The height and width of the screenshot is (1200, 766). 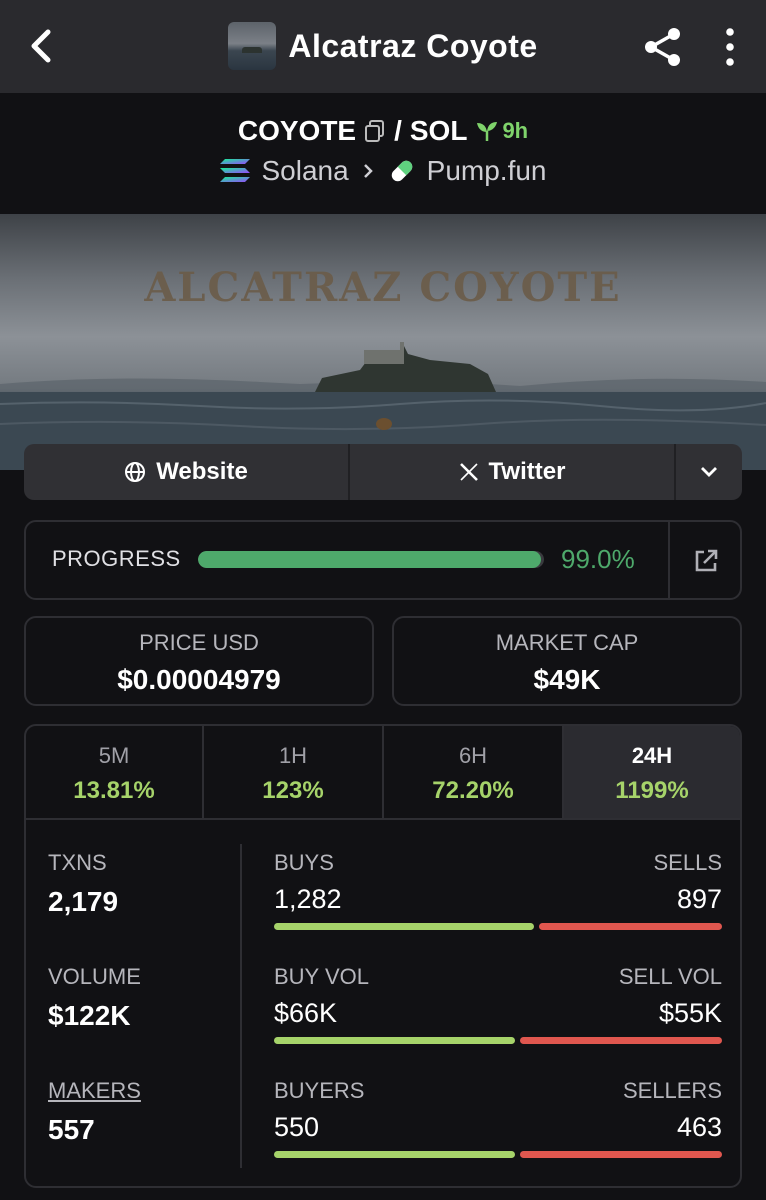 What do you see at coordinates (199, 661) in the screenshot?
I see `price-card: PRICE USD $0.00004979` at bounding box center [199, 661].